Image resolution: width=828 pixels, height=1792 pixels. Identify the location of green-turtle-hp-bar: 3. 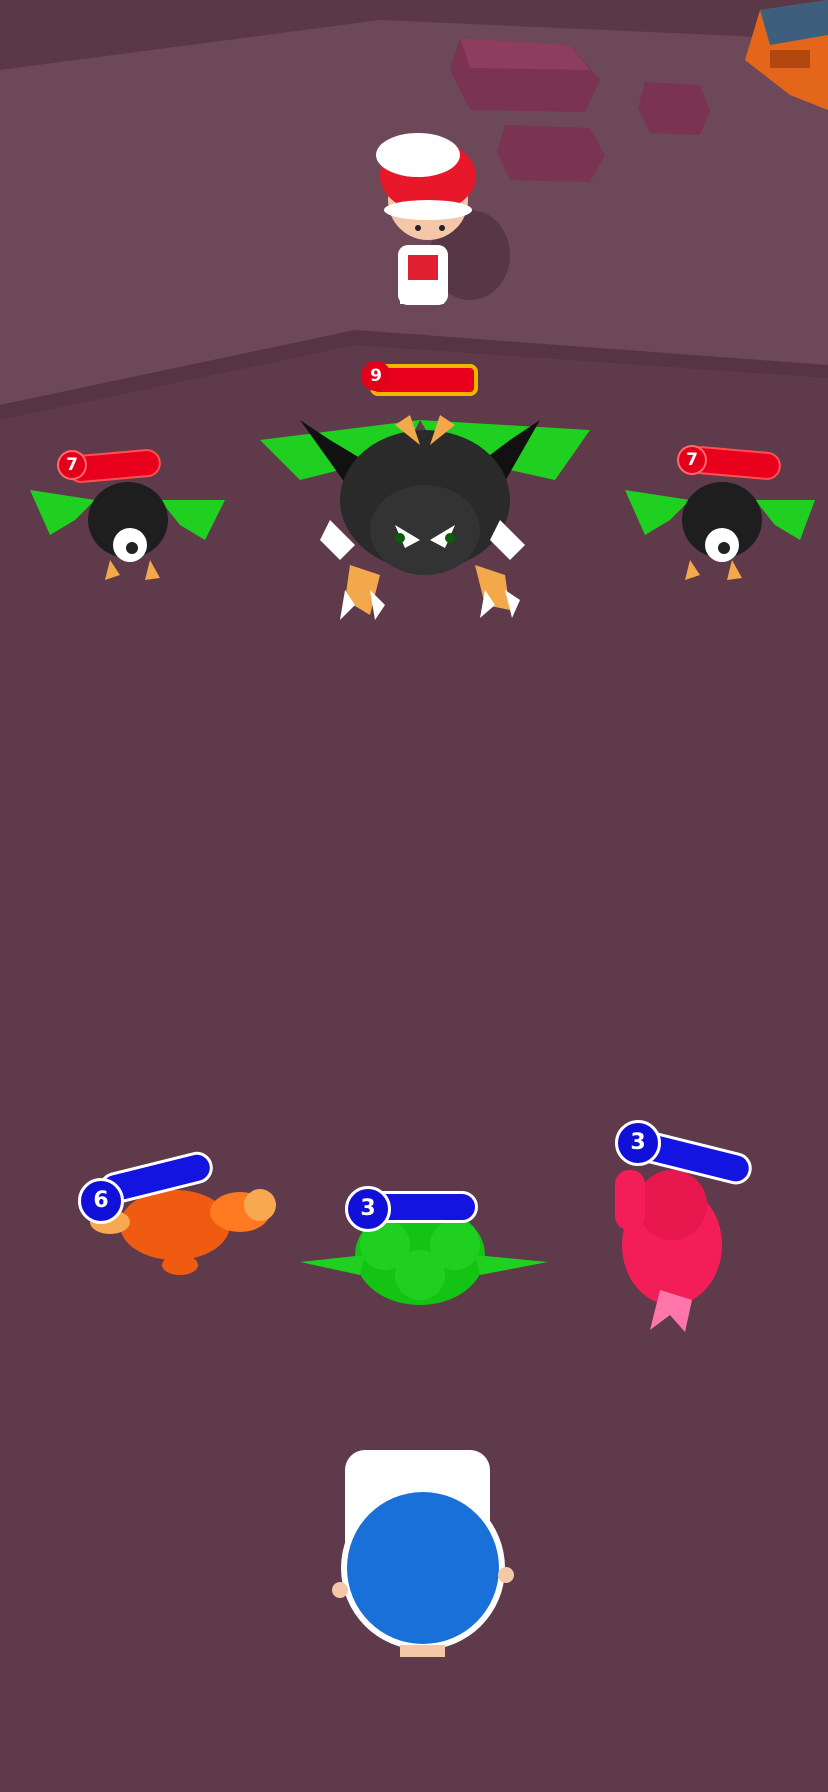
(412, 1209).